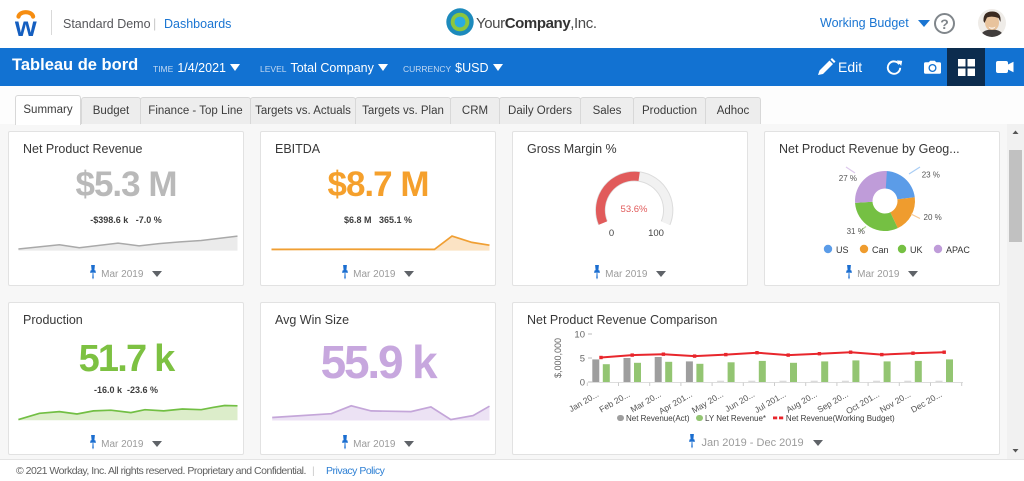 Image resolution: width=1024 pixels, height=481 pixels. I want to click on svg-text: 31 %, so click(856, 231).